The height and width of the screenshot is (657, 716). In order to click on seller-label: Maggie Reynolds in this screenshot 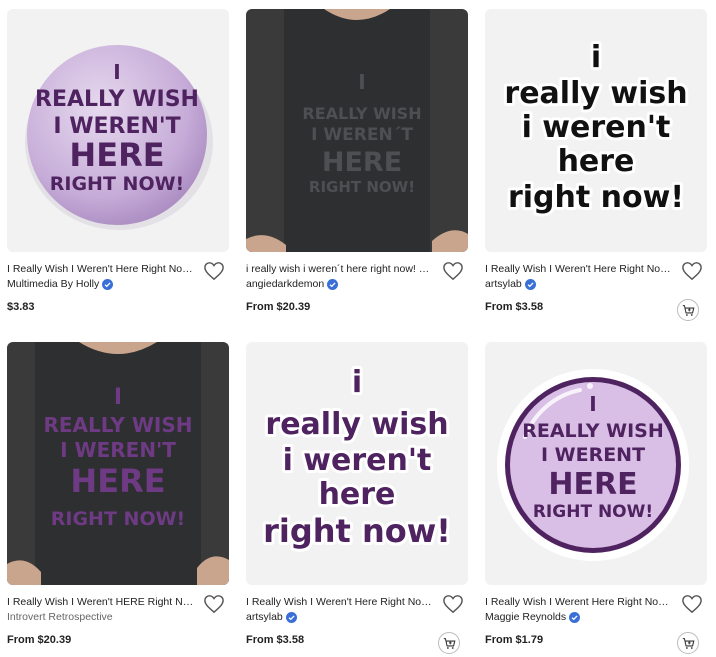, I will do `click(526, 617)`.